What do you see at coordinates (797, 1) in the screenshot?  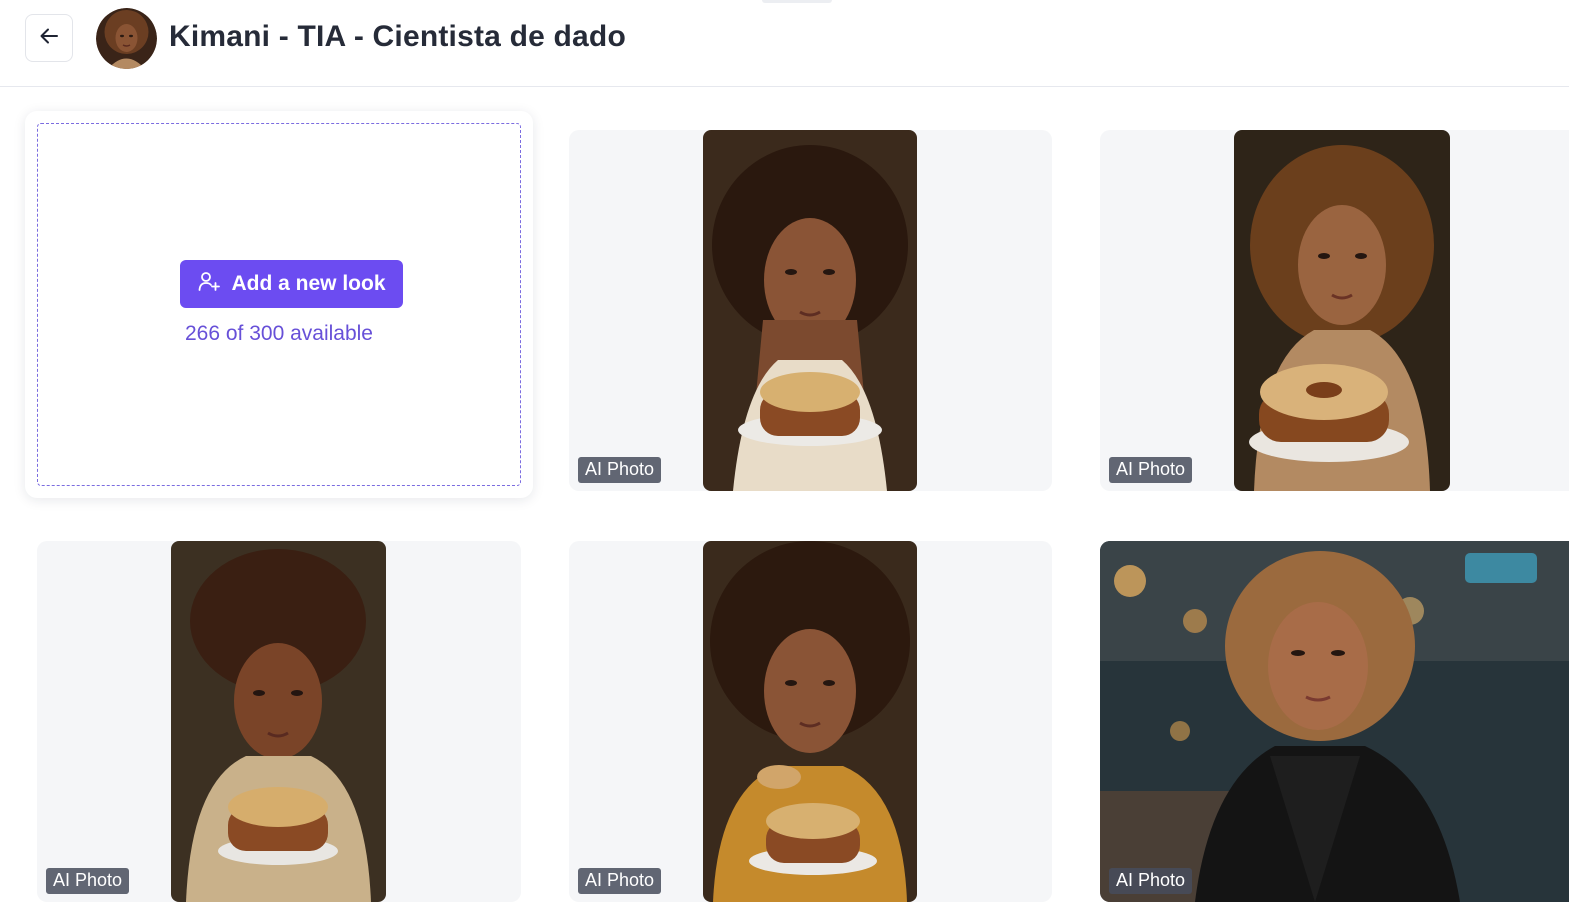 I see `window-notch` at bounding box center [797, 1].